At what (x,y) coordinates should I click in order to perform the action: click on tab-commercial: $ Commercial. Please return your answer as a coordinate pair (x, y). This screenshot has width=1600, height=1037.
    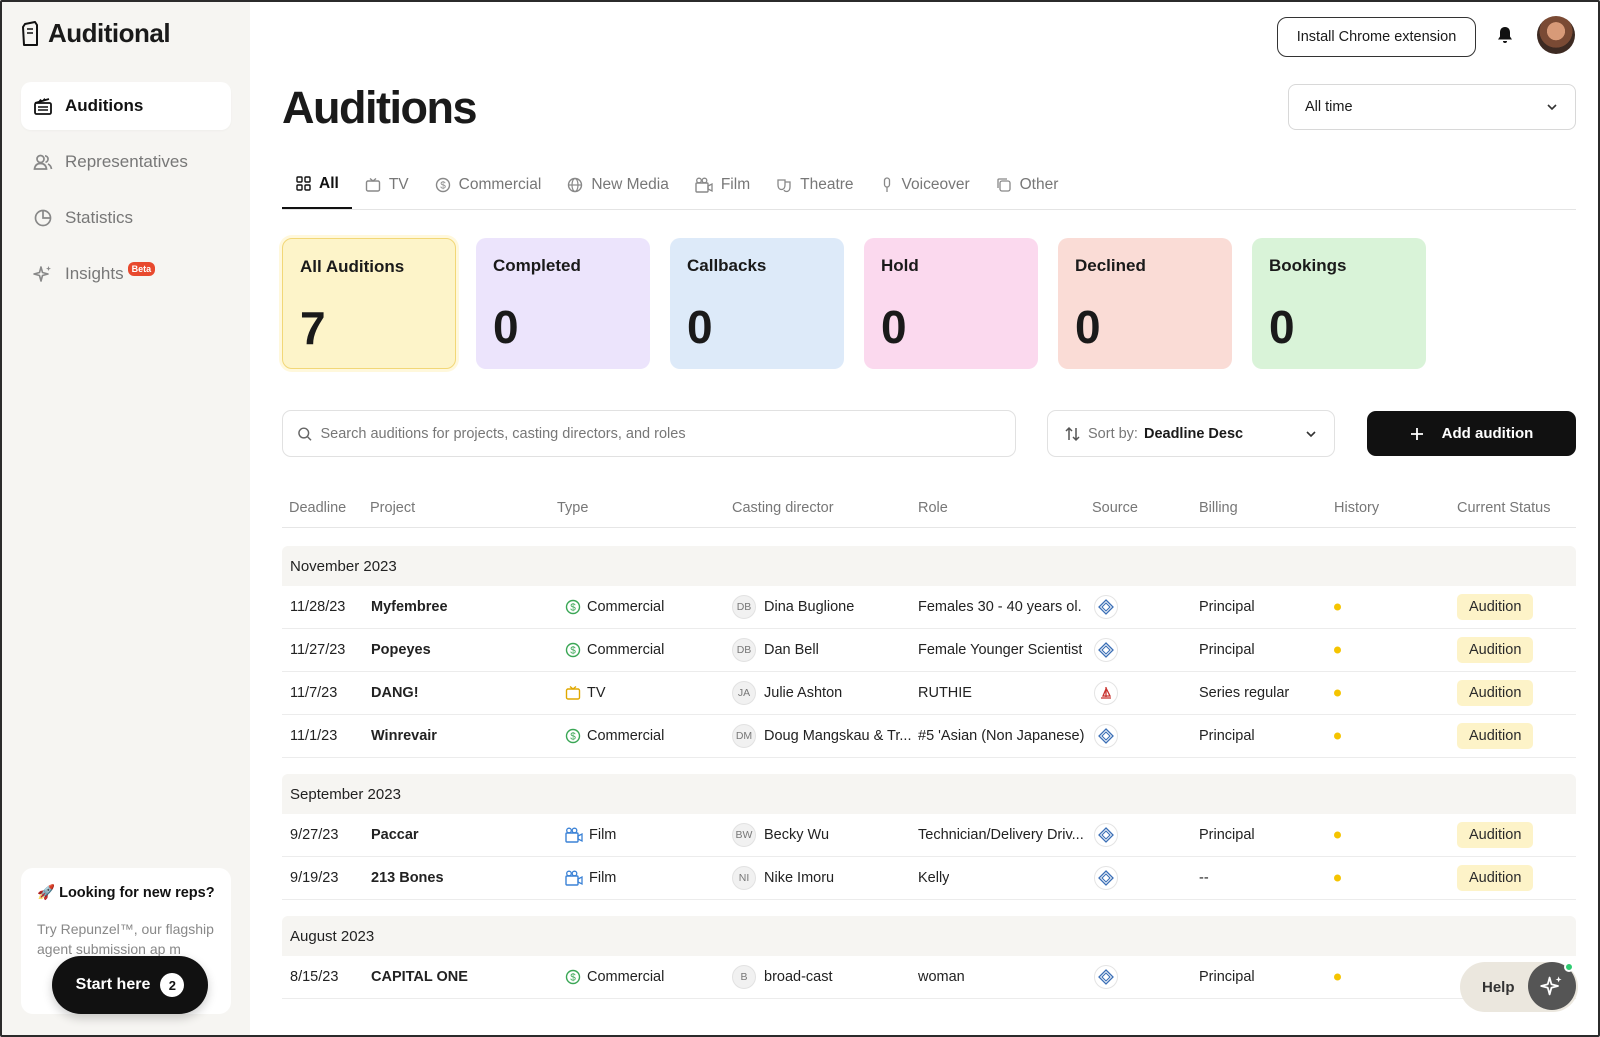
    Looking at the image, I should click on (488, 184).